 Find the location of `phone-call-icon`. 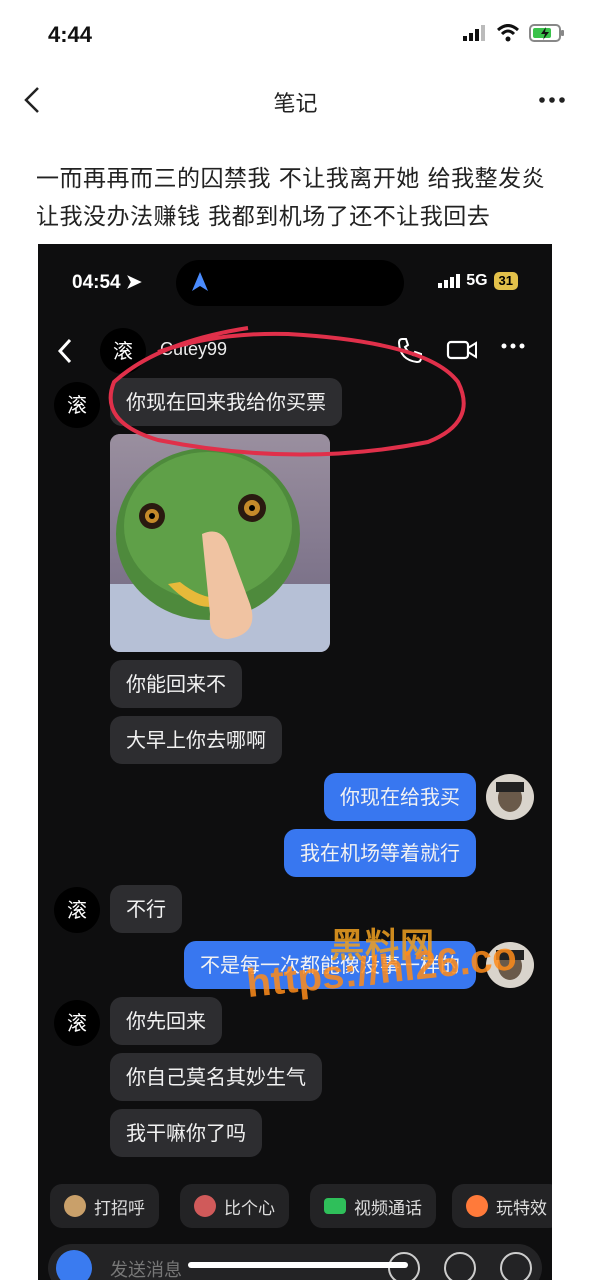

phone-call-icon is located at coordinates (410, 350).